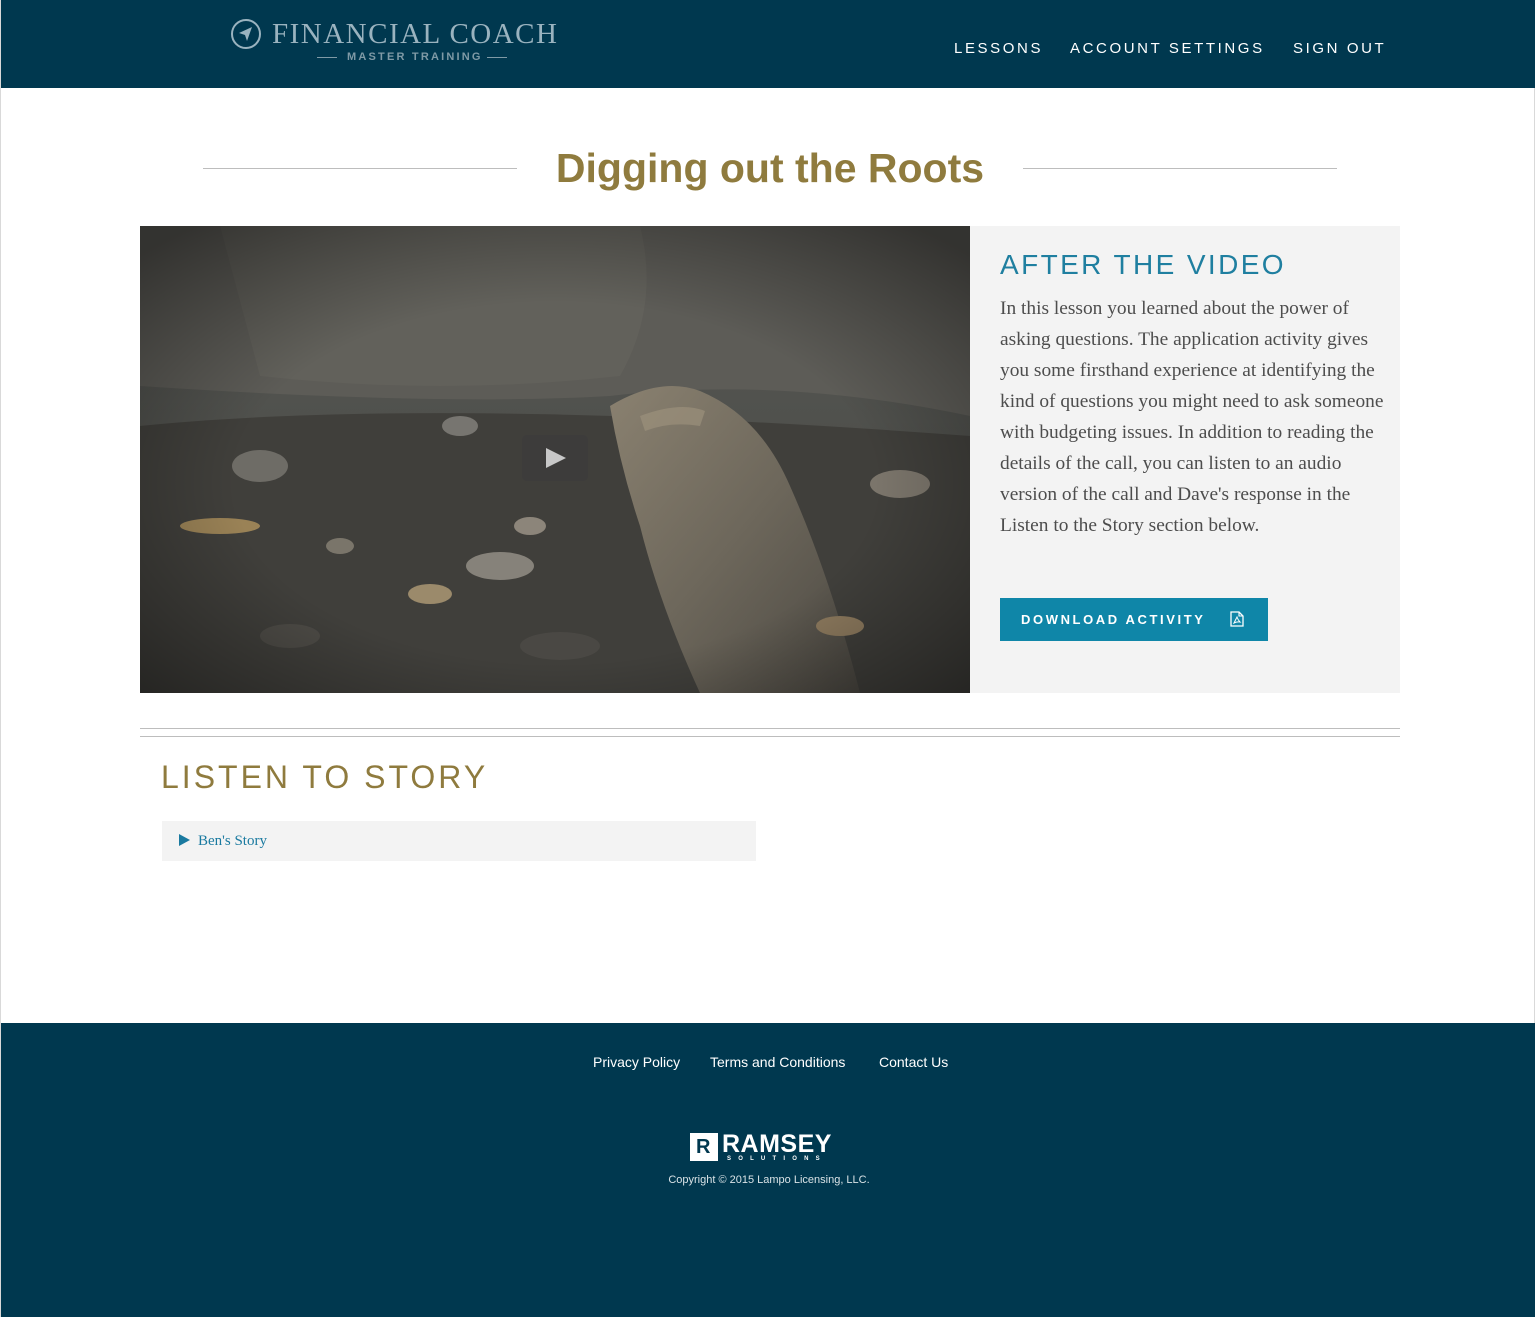 This screenshot has height=1317, width=1535. Describe the element at coordinates (459, 841) in the screenshot. I see `story-item-bens-story: Ben's Story` at that location.